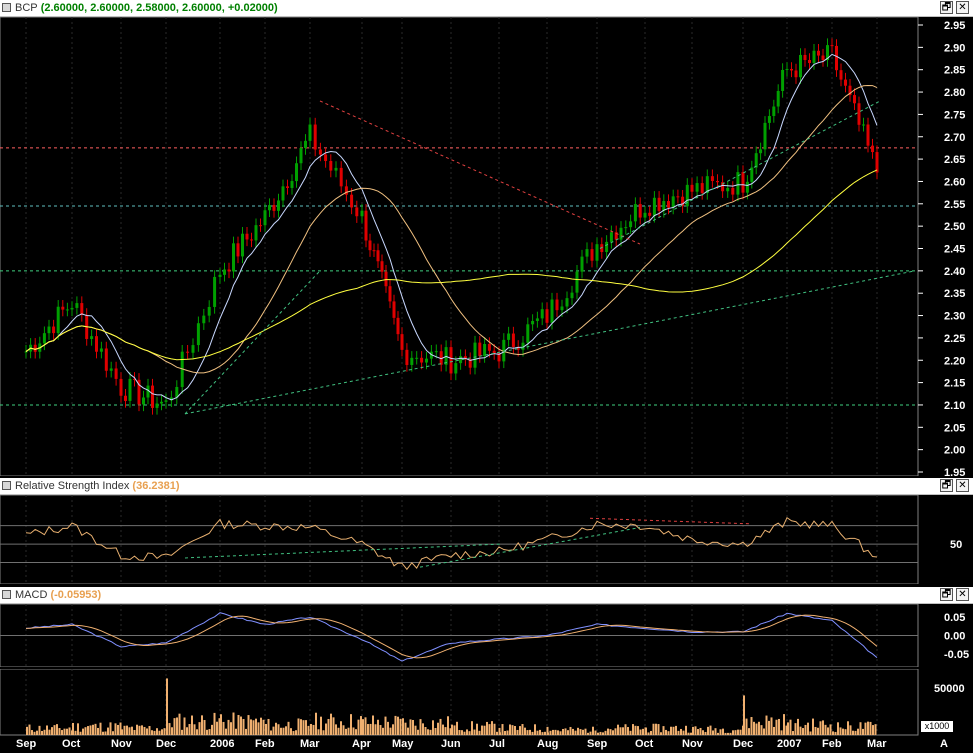 The height and width of the screenshot is (753, 973). I want to click on y-tick-label: 2.35, so click(954, 294).